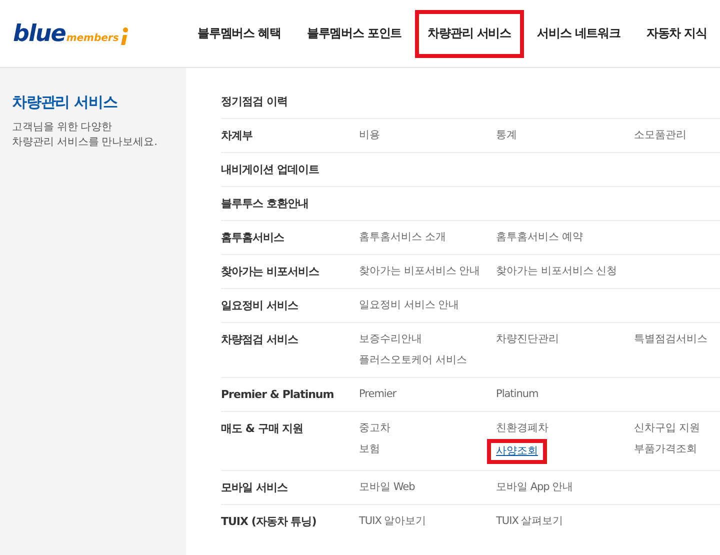 This screenshot has height=555, width=720. What do you see at coordinates (527, 339) in the screenshot?
I see `submenu-link: 차량진단관리` at bounding box center [527, 339].